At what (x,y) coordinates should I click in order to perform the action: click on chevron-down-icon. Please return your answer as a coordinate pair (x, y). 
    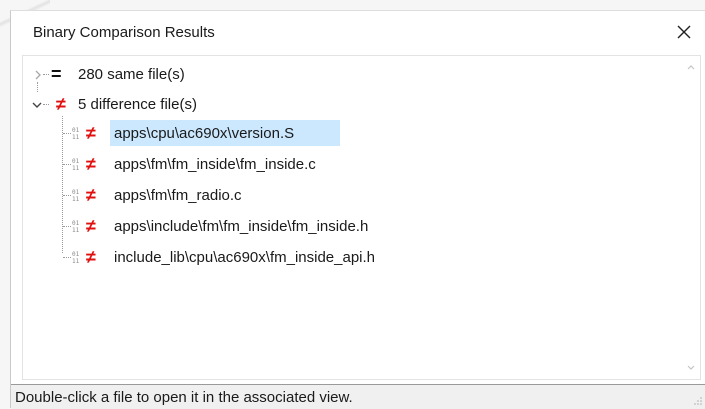
    Looking at the image, I should click on (37, 105).